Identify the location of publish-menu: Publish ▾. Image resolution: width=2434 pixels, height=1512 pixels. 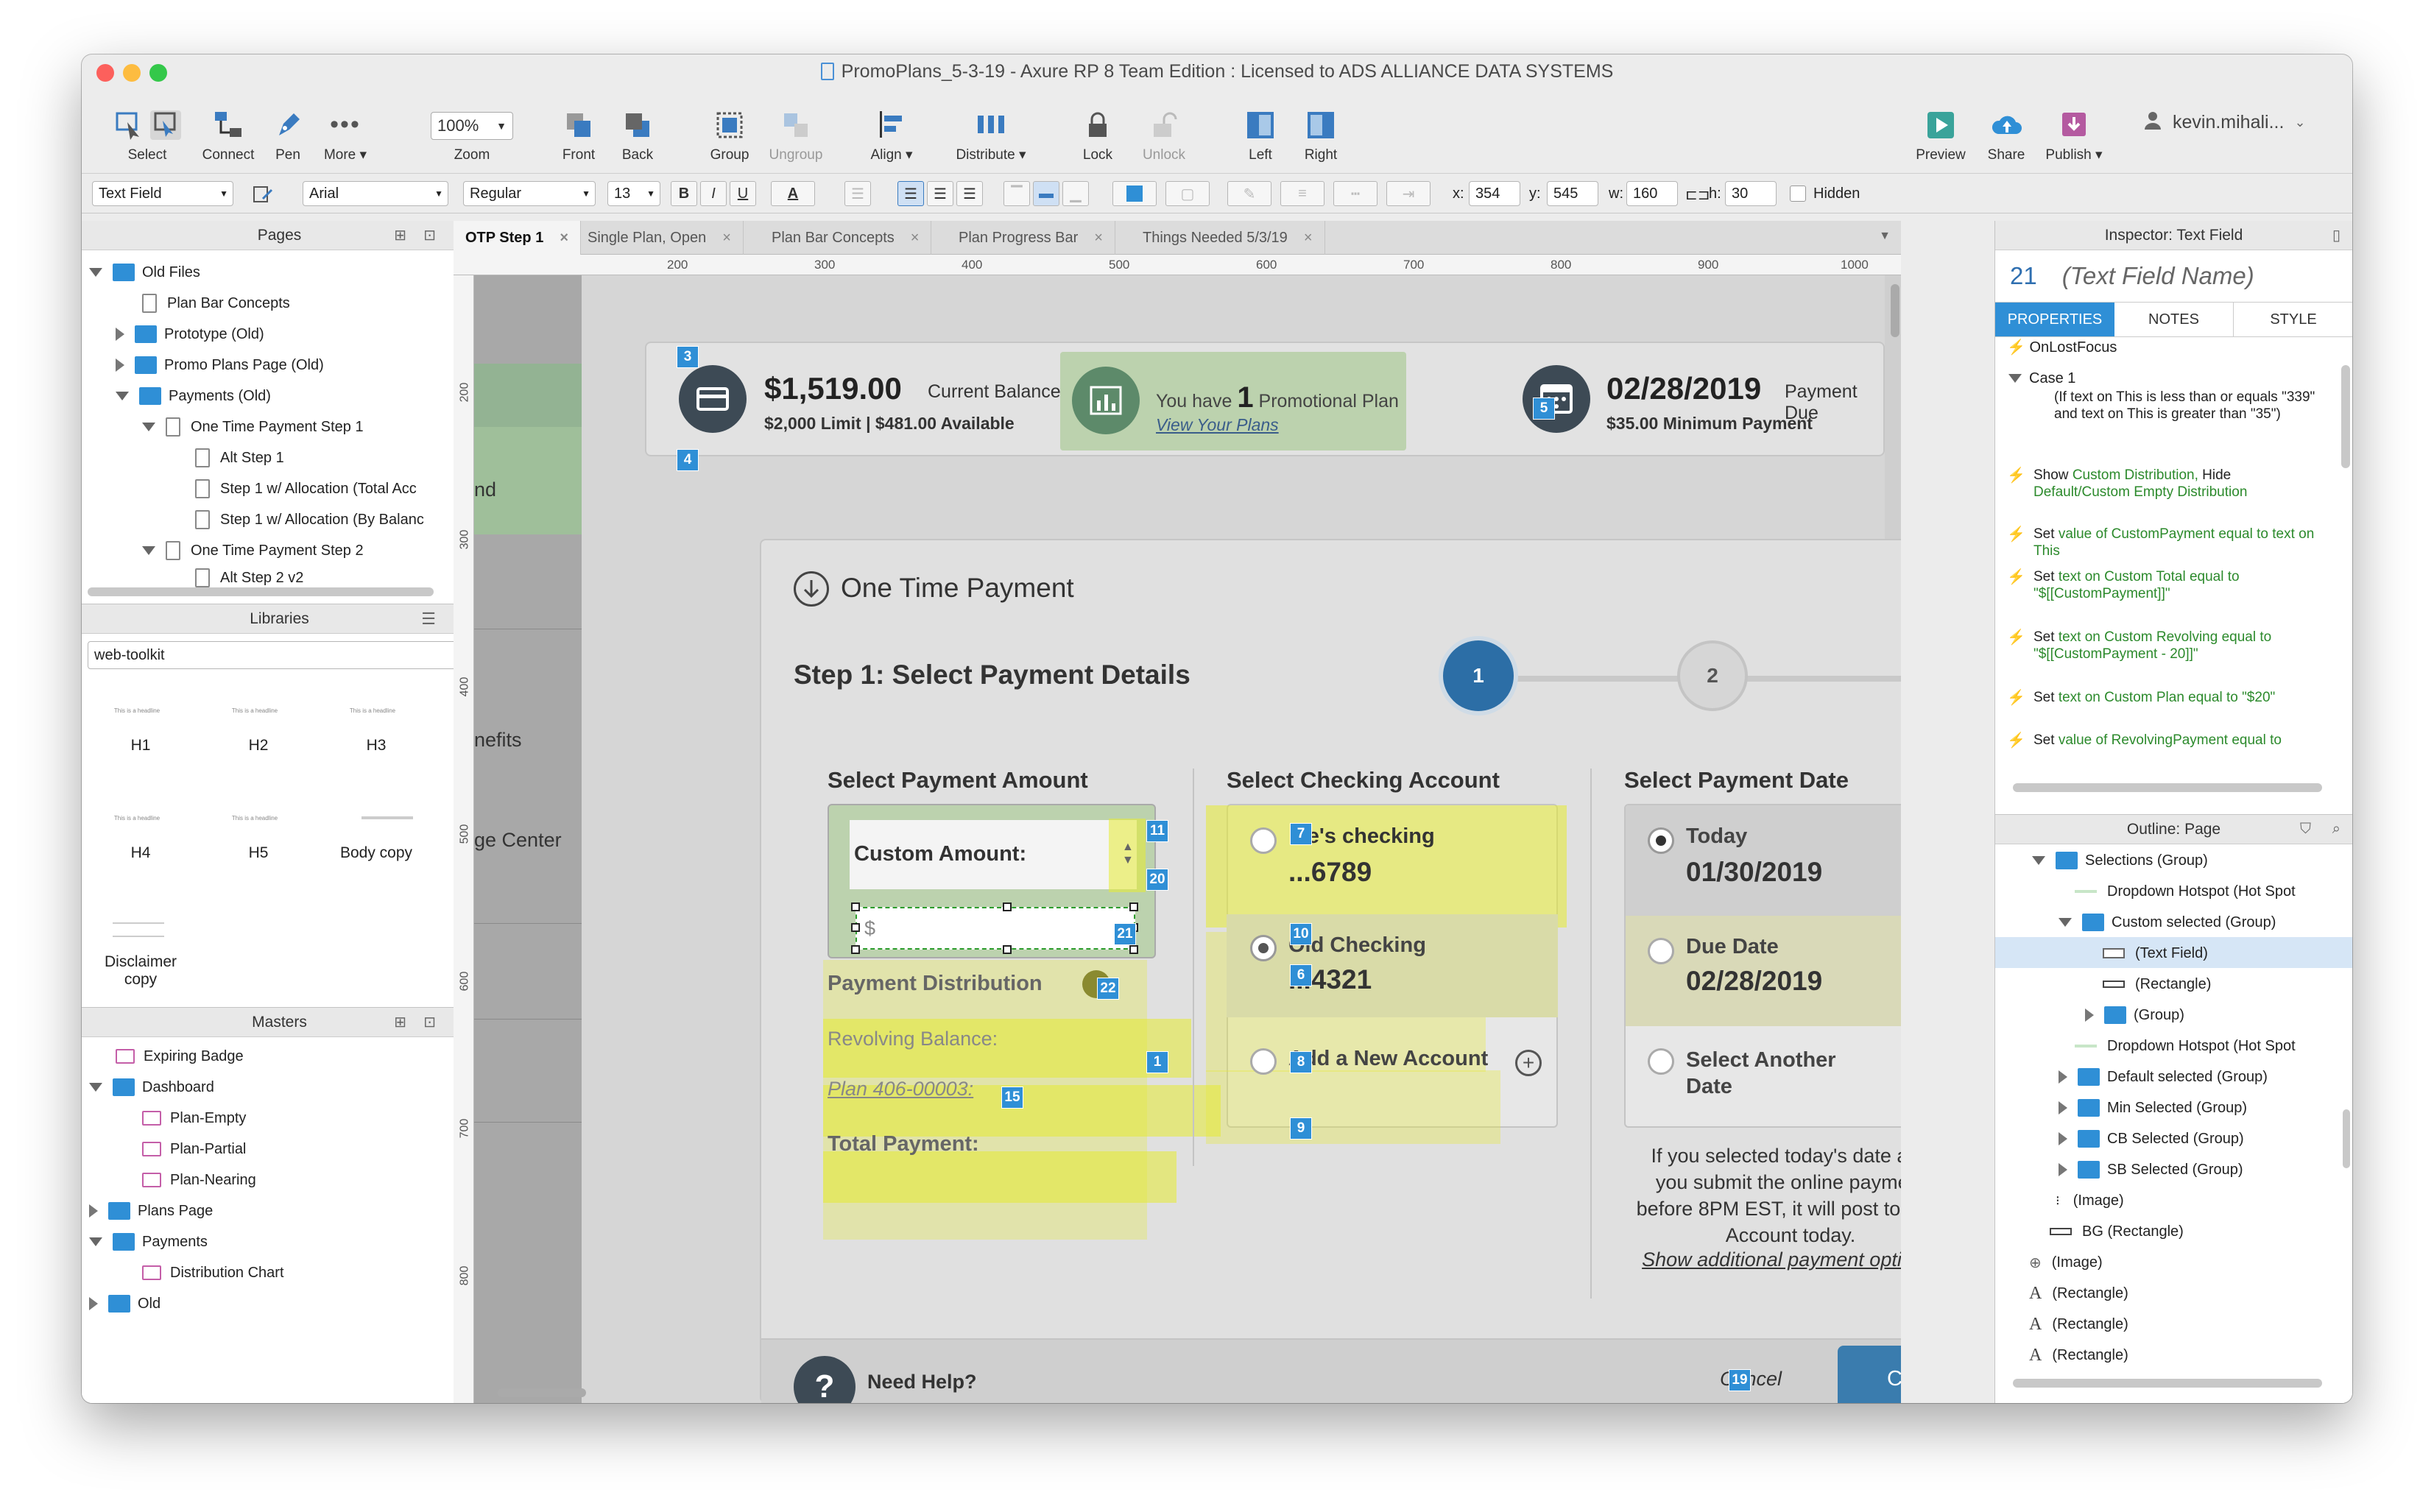
(2074, 131).